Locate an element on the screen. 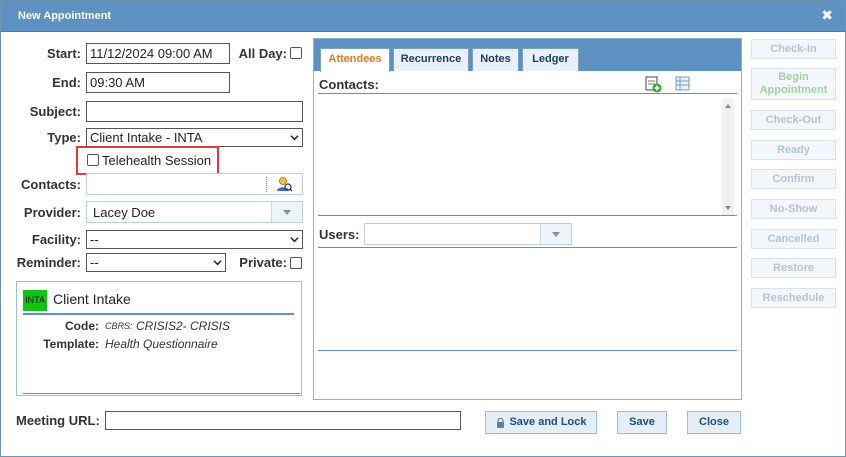  type-select-value: Client Intake - INTA is located at coordinates (146, 137).